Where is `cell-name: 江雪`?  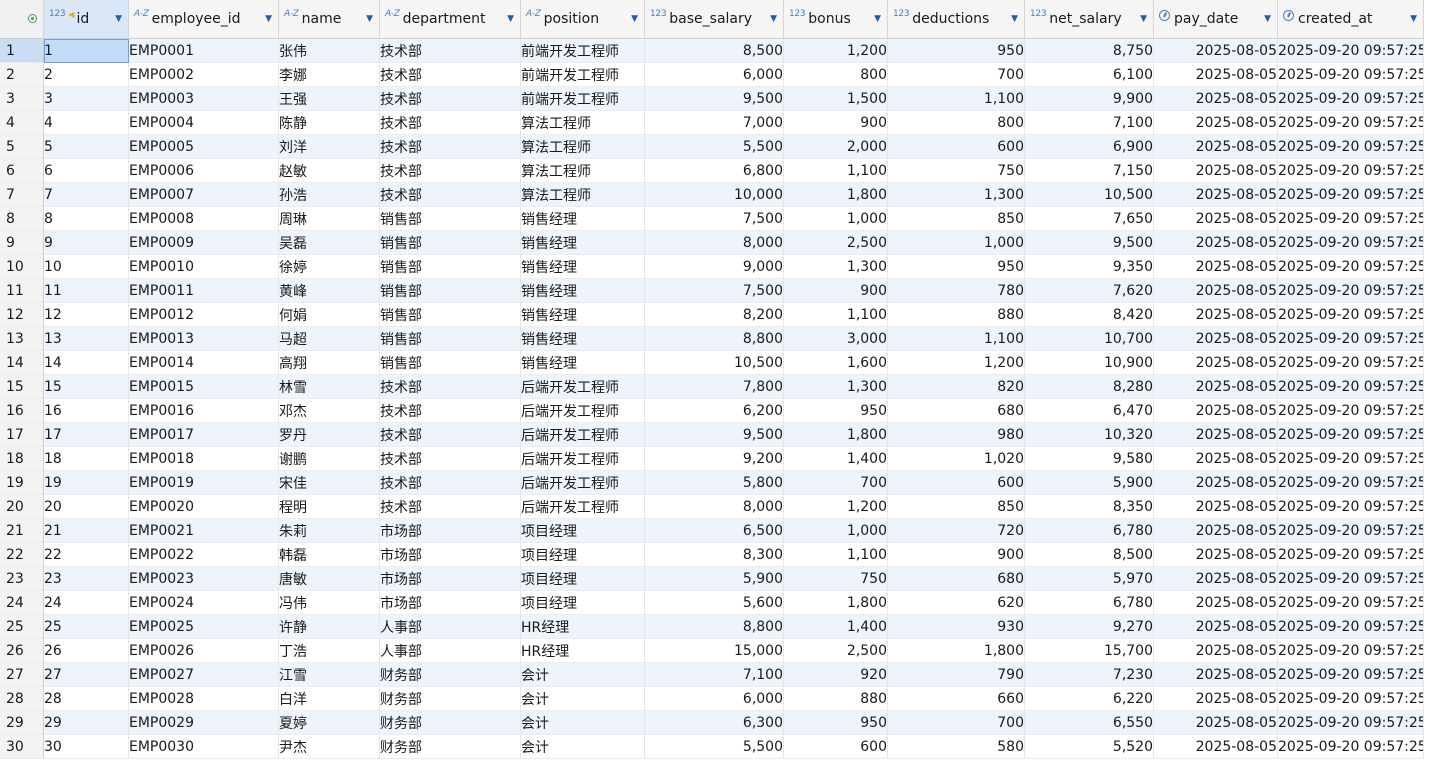 cell-name: 江雪 is located at coordinates (329, 675).